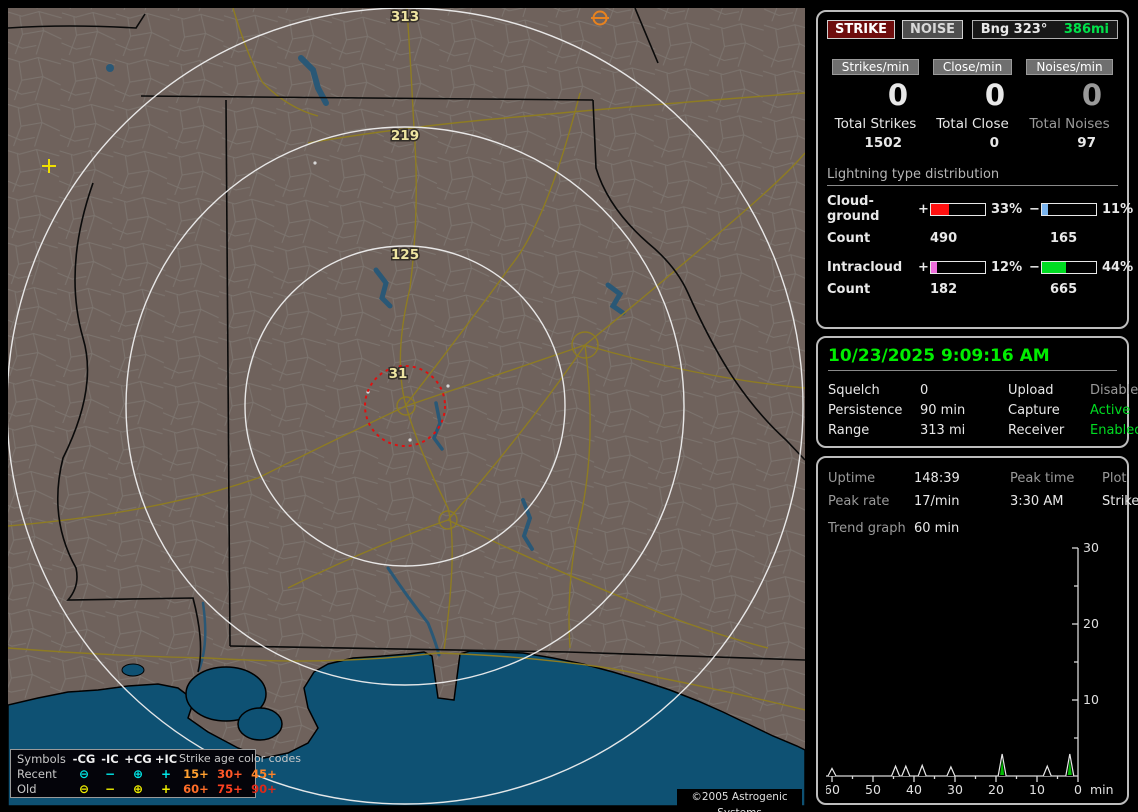 This screenshot has width=1138, height=812. I want to click on svg-text: 30, so click(1091, 548).